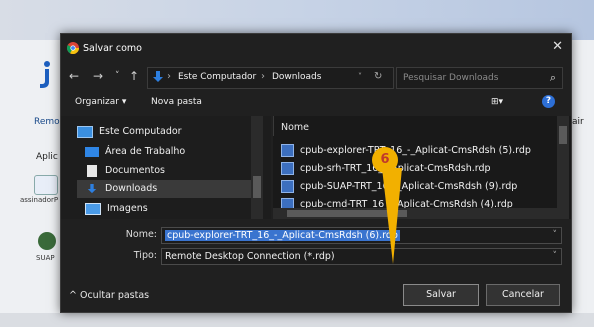 The image size is (594, 327). What do you see at coordinates (450, 78) in the screenshot?
I see `search-input: Pesquisar Downloads` at bounding box center [450, 78].